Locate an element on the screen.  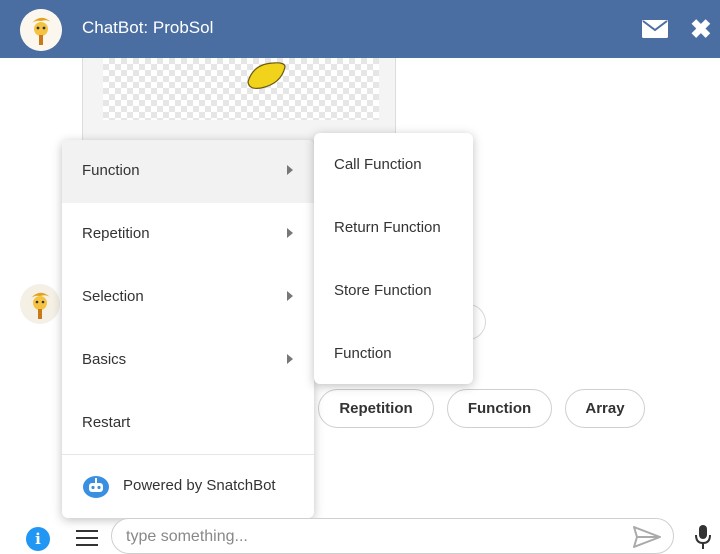
submenu-item-function: Function is located at coordinates (393, 353).